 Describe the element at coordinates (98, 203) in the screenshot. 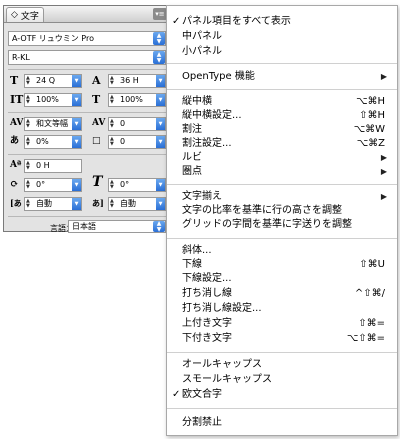

I see `aki-after-icon: あ]` at that location.